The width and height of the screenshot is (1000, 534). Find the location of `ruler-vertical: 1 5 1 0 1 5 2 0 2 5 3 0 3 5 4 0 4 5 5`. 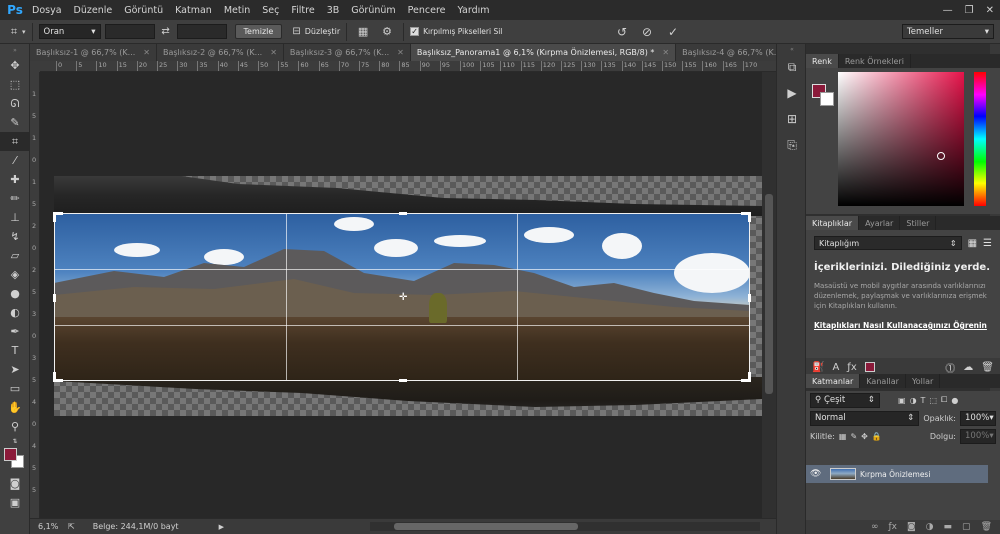

ruler-vertical: 1 5 1 0 1 5 2 0 2 5 3 0 3 5 4 0 4 5 5 is located at coordinates (35, 295).